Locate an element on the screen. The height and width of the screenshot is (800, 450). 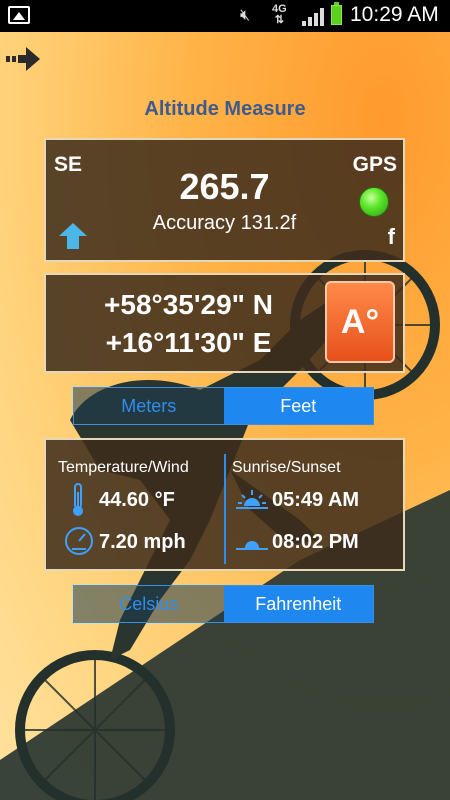
sunset-icon is located at coordinates (252, 545).